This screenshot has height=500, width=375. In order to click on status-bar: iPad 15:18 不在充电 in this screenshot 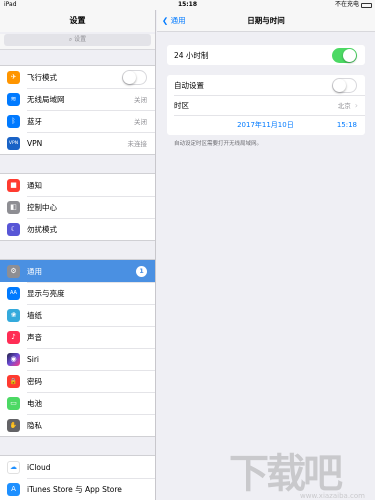, I will do `click(187, 5)`.